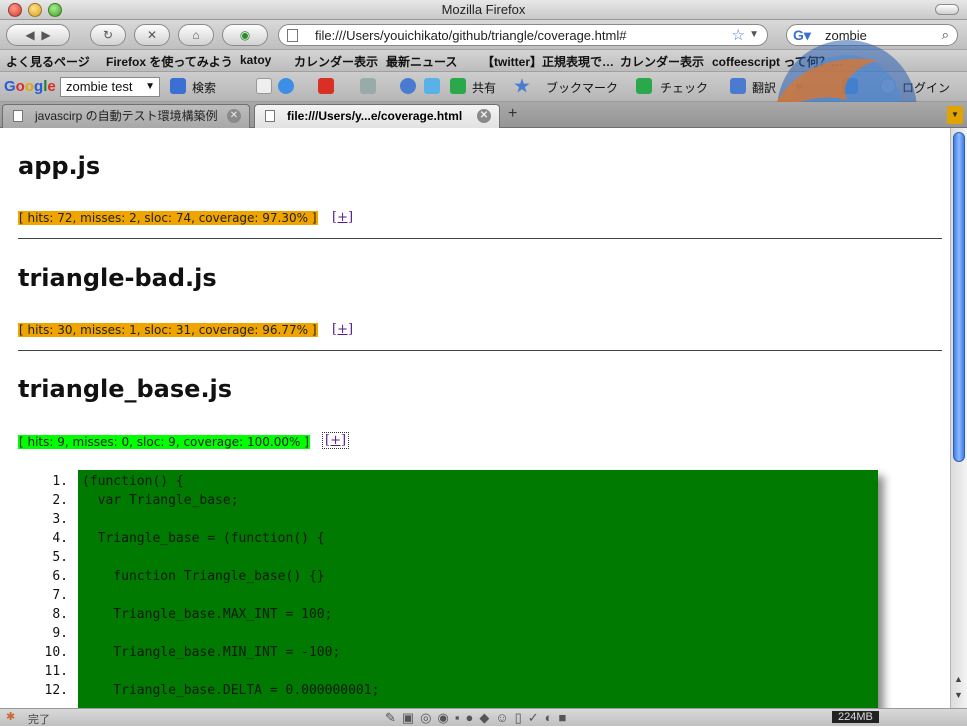  I want to click on bookmark-item: よく見るページ, so click(48, 61).